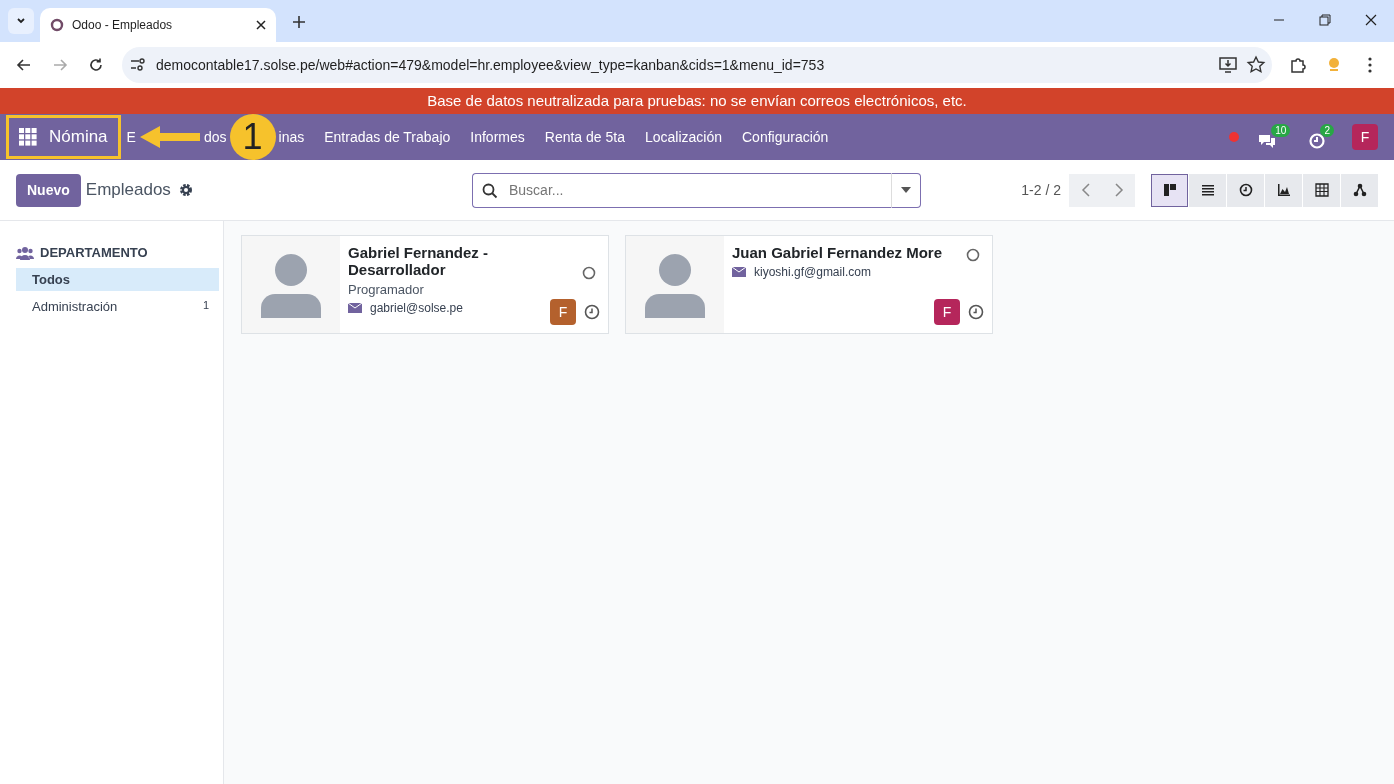  Describe the element at coordinates (261, 25) in the screenshot. I see `close-icon` at that location.